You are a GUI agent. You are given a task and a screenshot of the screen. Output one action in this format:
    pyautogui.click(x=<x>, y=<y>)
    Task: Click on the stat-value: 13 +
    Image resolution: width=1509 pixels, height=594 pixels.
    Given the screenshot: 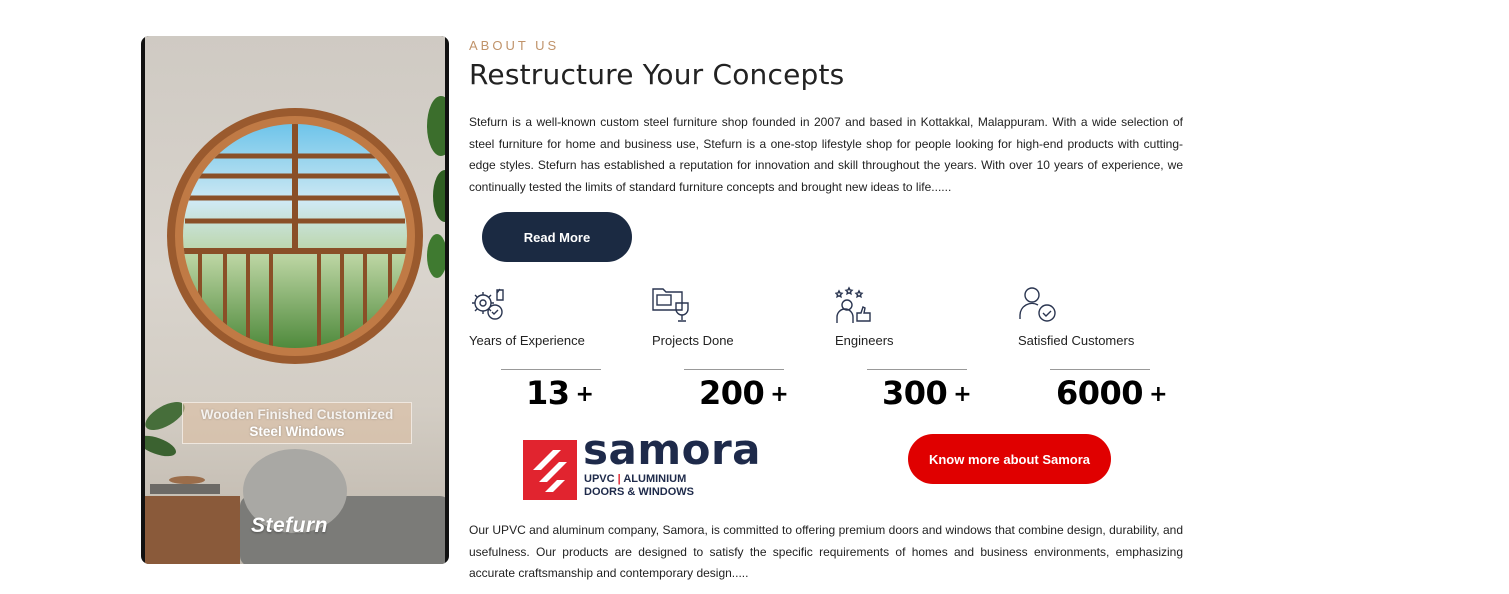 What is the action you would take?
    pyautogui.click(x=560, y=393)
    